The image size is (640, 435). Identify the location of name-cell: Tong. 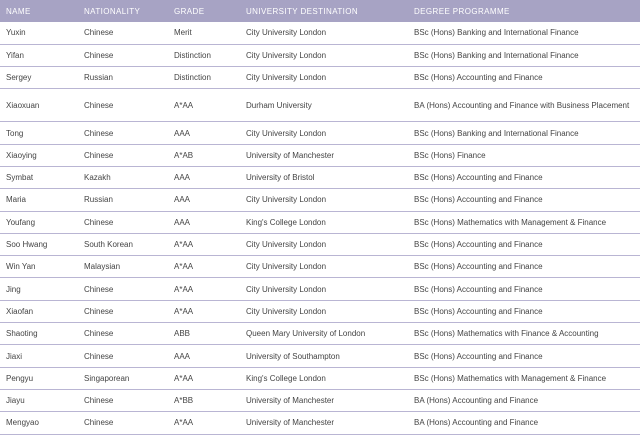
(15, 133).